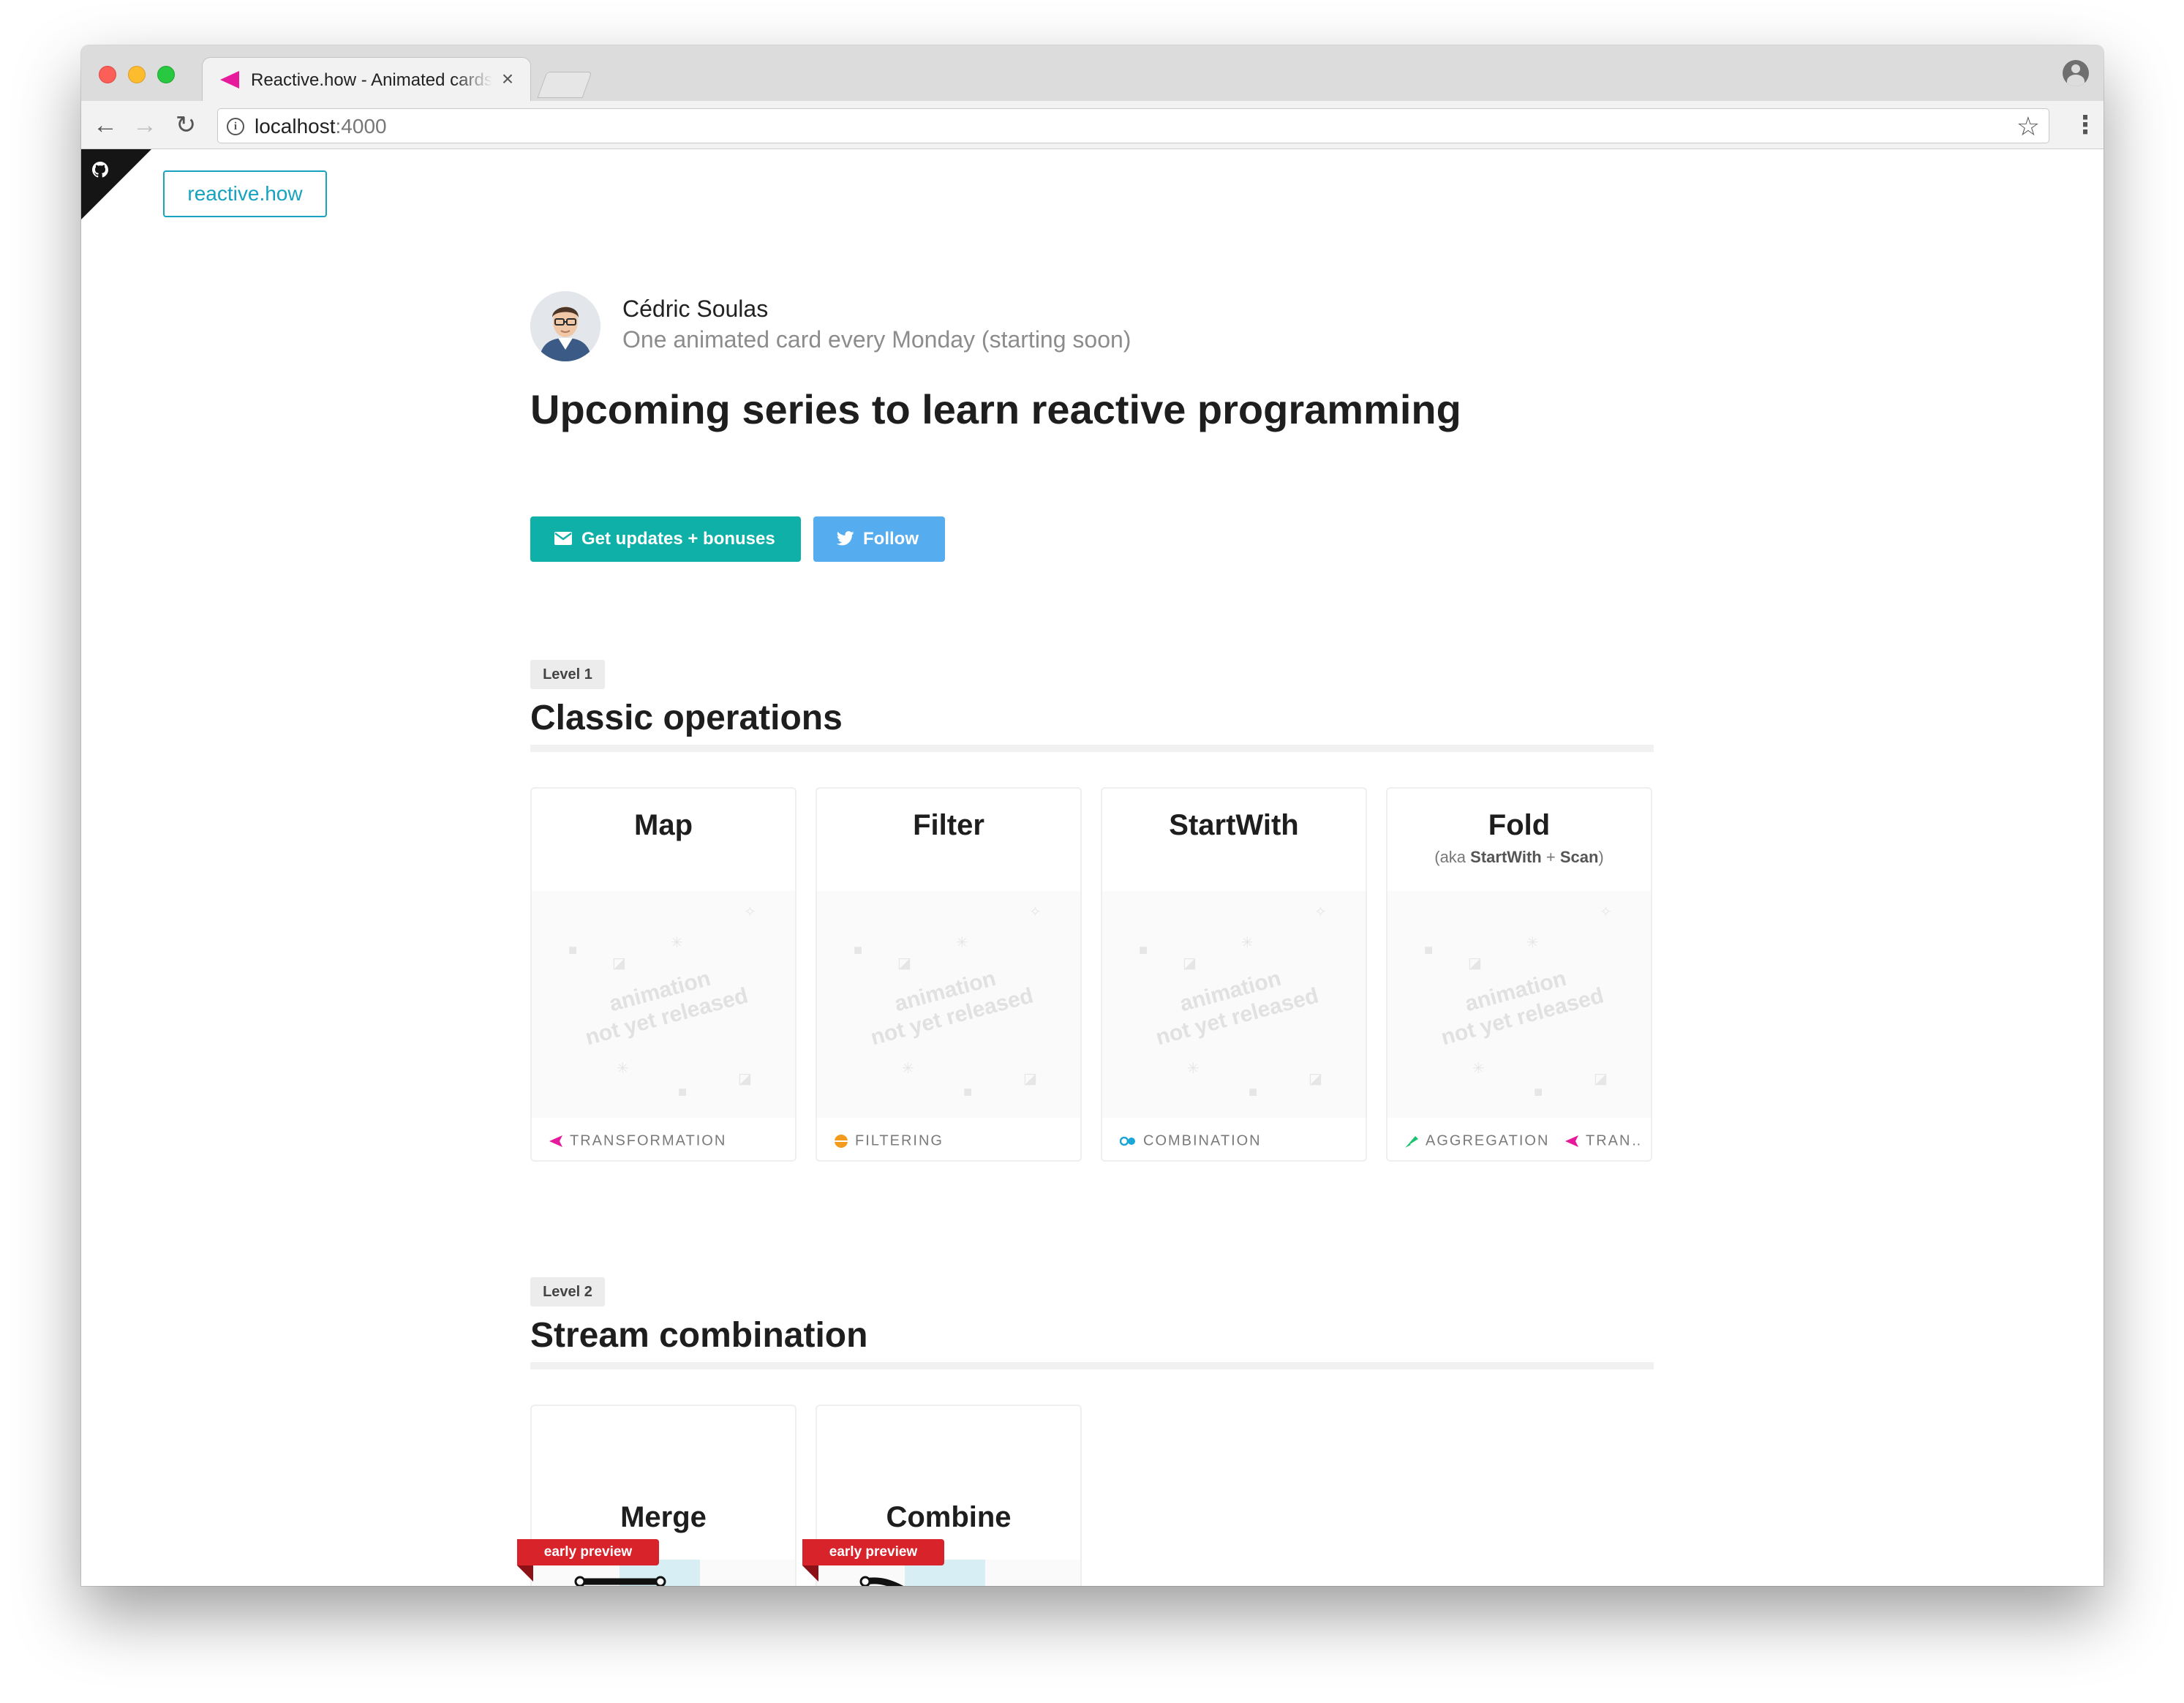  What do you see at coordinates (563, 538) in the screenshot?
I see `envelope-icon` at bounding box center [563, 538].